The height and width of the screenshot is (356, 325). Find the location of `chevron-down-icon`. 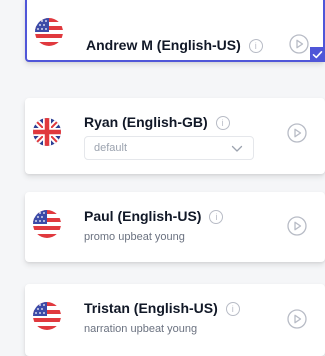

chevron-down-icon is located at coordinates (237, 148).